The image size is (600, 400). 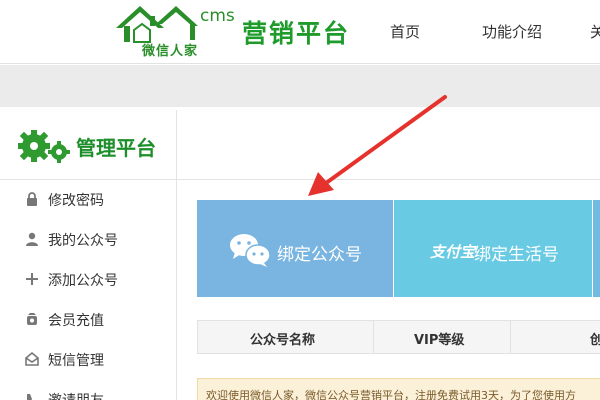 I want to click on sidebar-item-label: 添加公众号, so click(x=83, y=281).